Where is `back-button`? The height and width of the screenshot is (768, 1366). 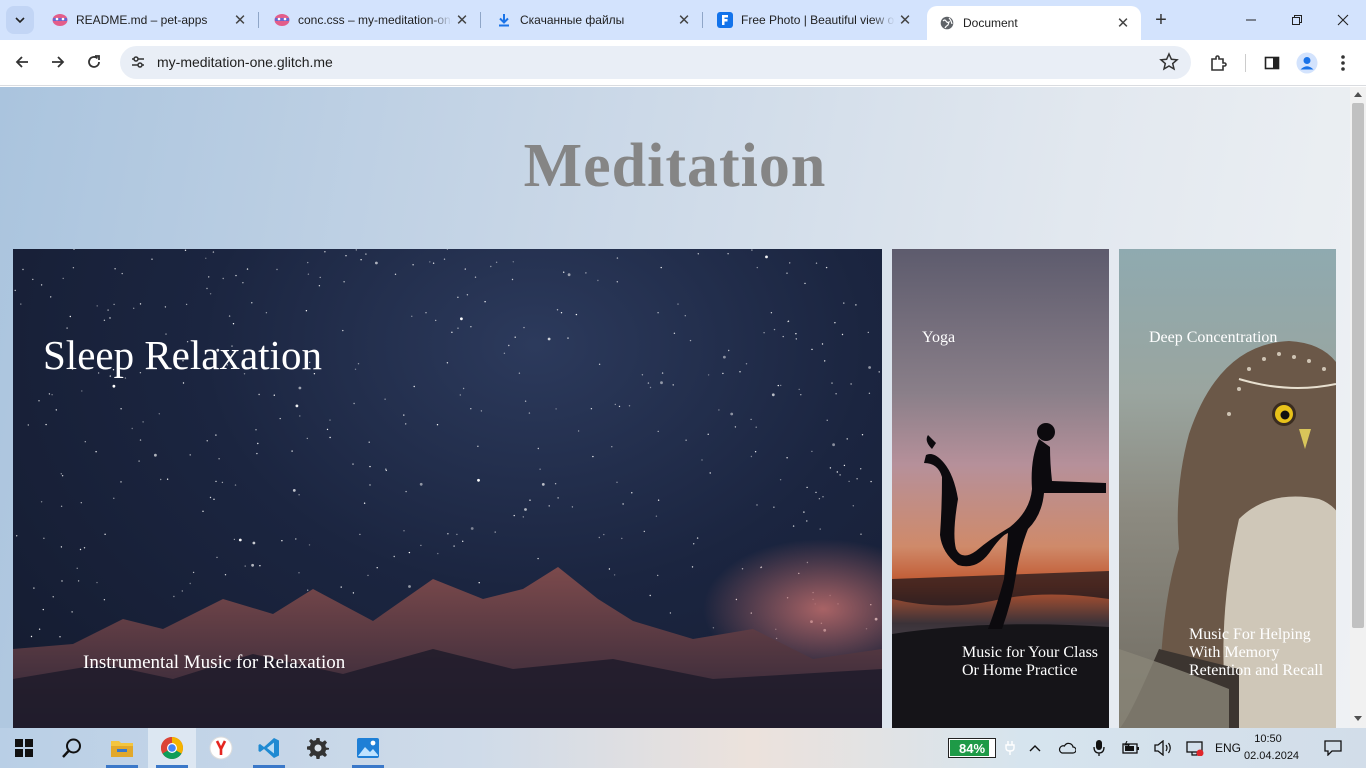
back-button is located at coordinates (22, 62).